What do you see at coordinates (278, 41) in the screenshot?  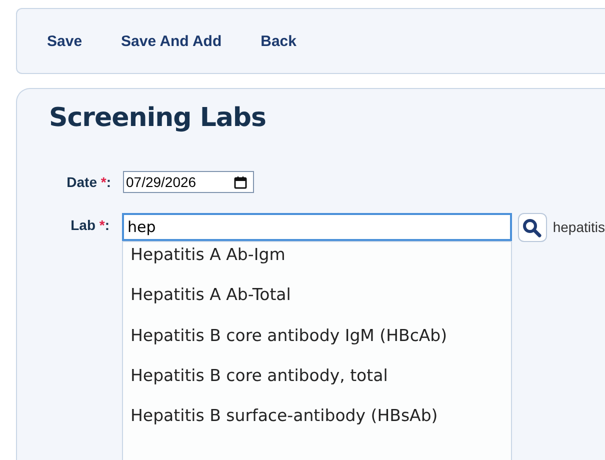 I see `toolbar-button: Back` at bounding box center [278, 41].